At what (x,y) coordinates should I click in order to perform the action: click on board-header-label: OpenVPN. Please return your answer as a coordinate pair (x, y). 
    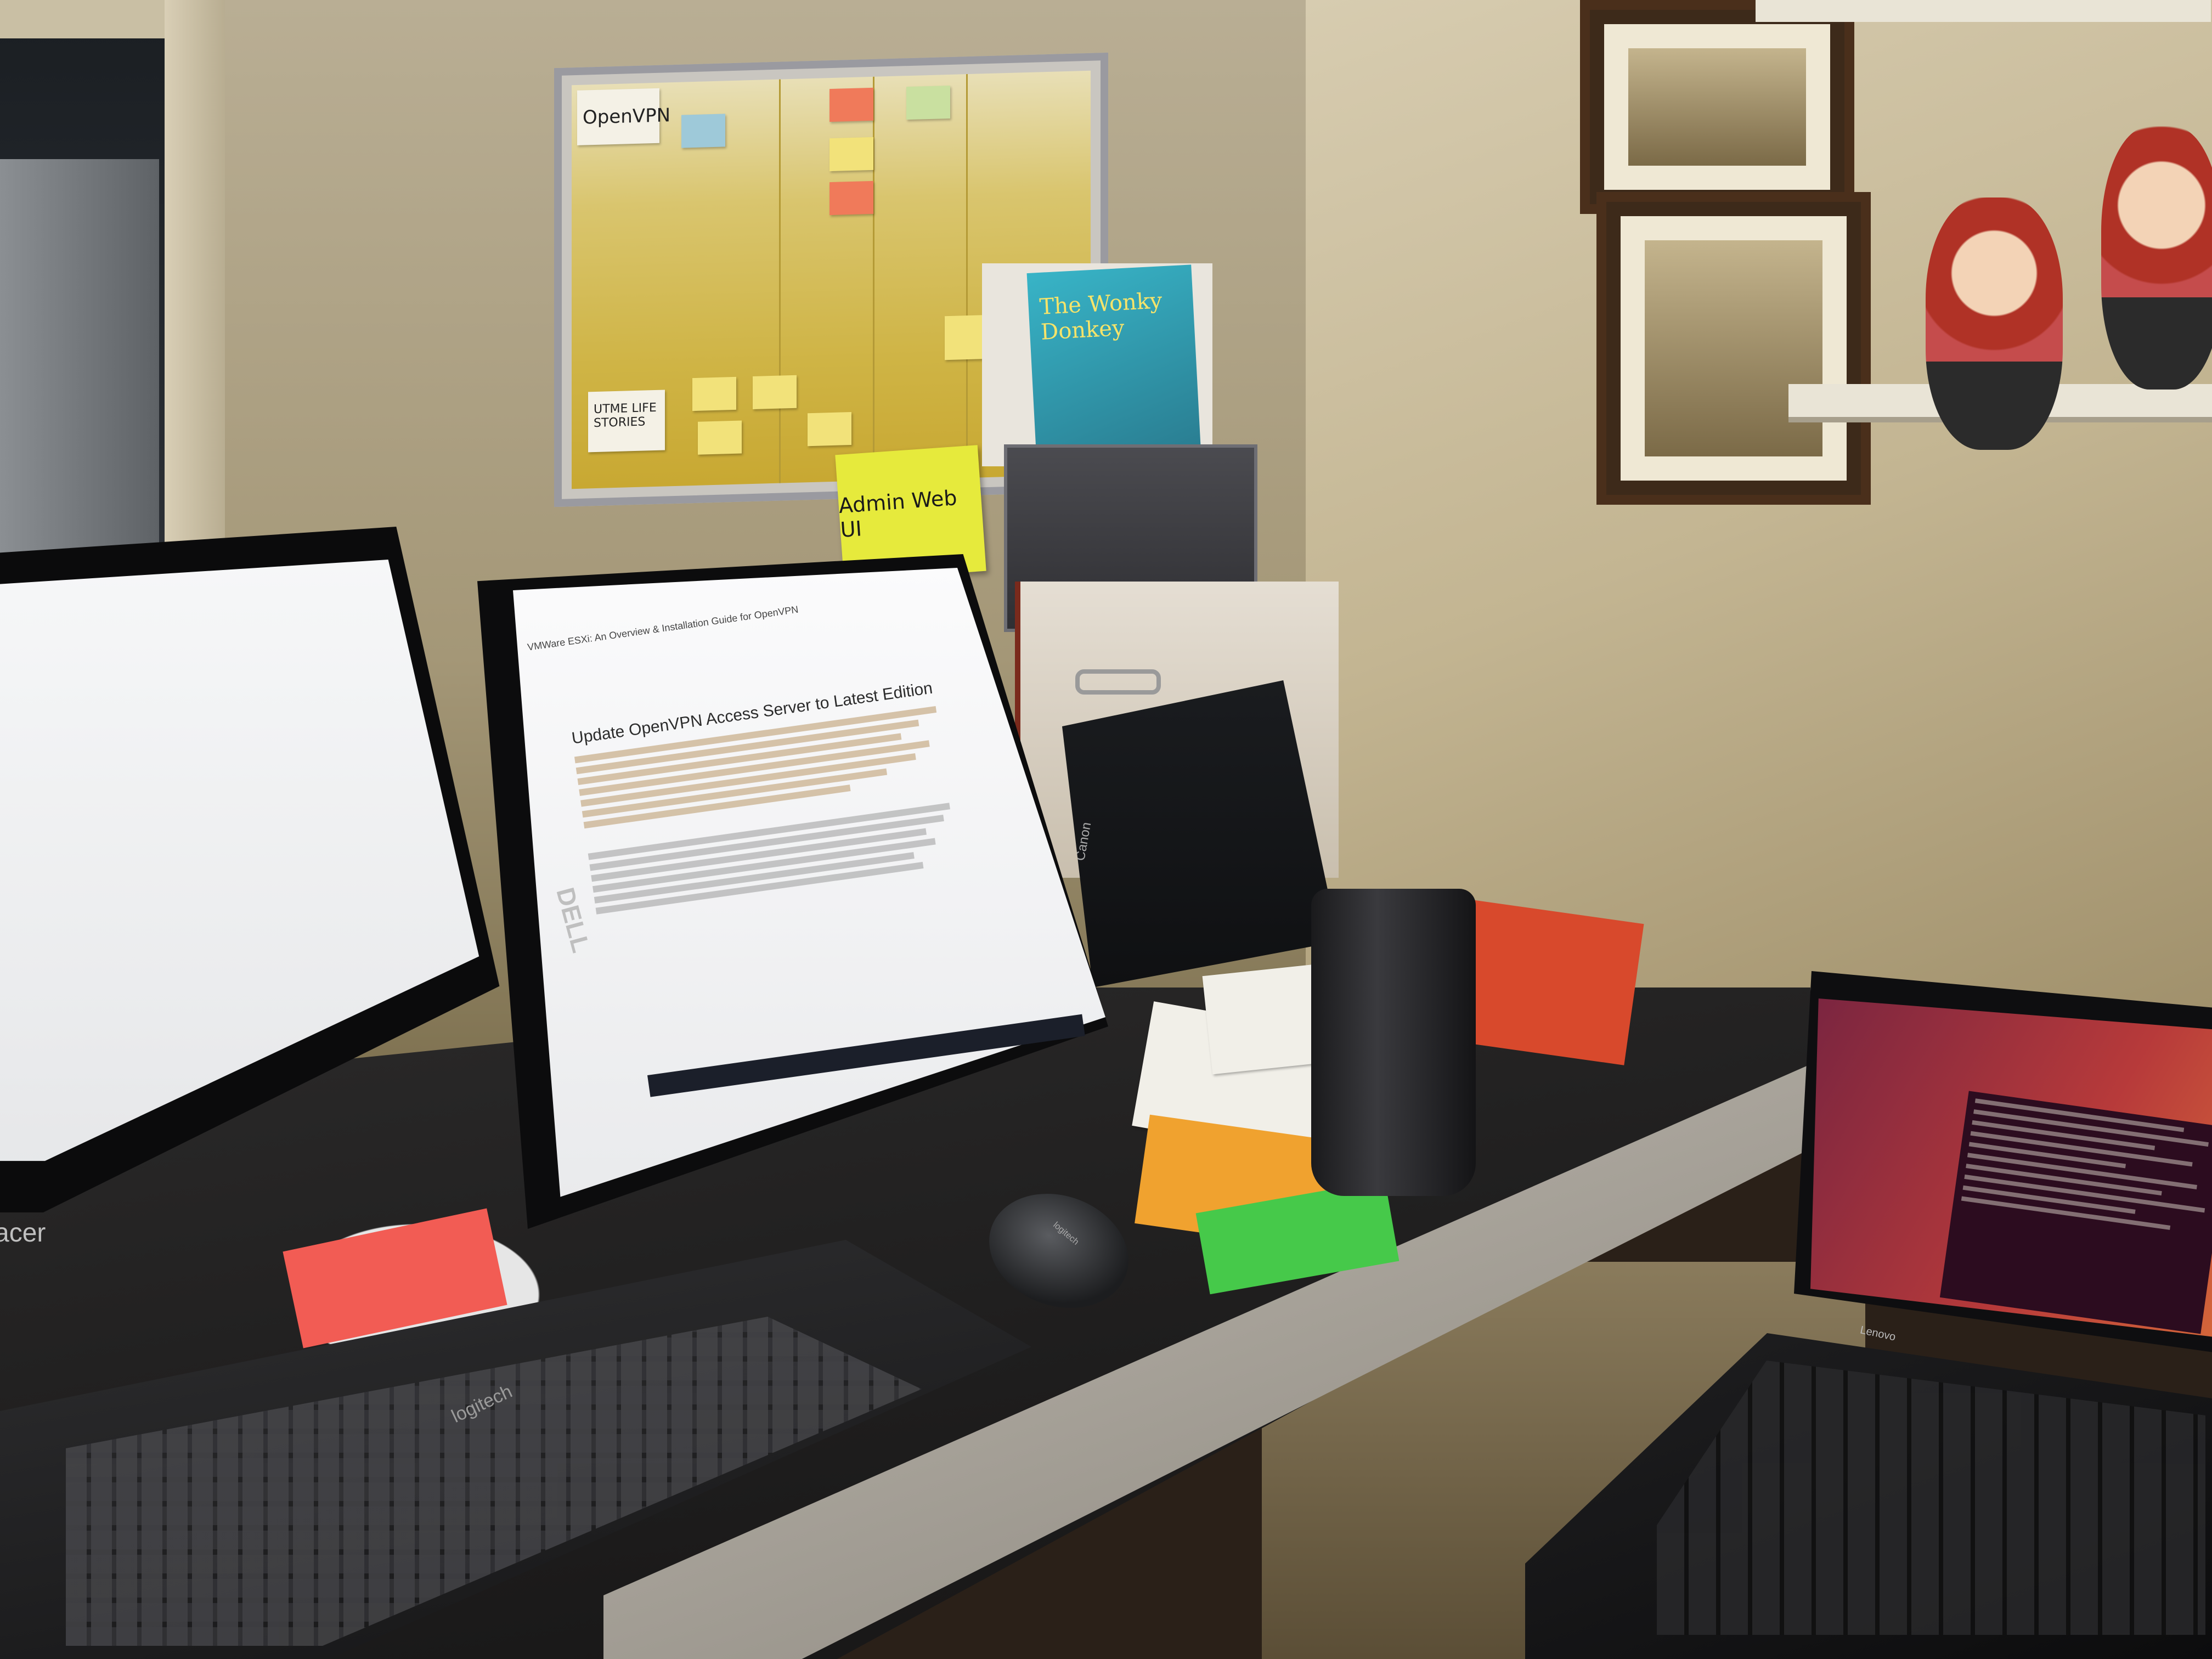
    Looking at the image, I should click on (627, 116).